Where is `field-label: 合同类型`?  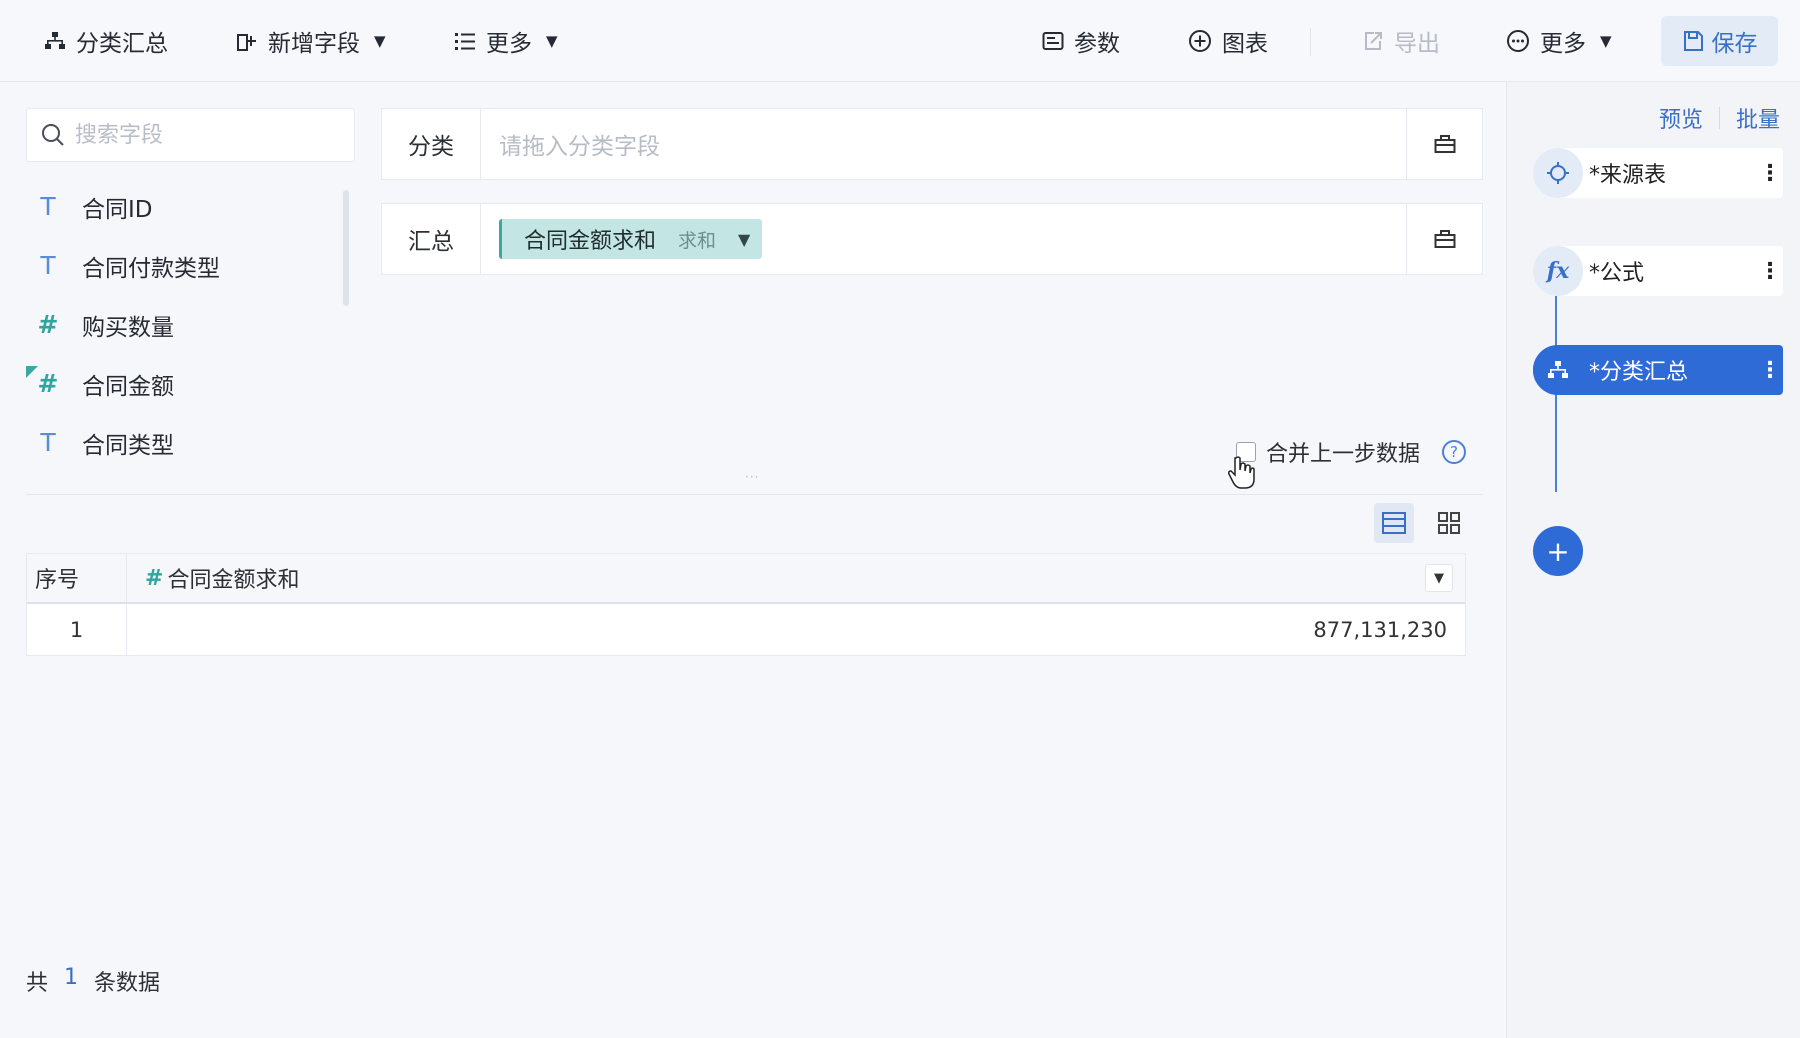
field-label: 合同类型 is located at coordinates (128, 445).